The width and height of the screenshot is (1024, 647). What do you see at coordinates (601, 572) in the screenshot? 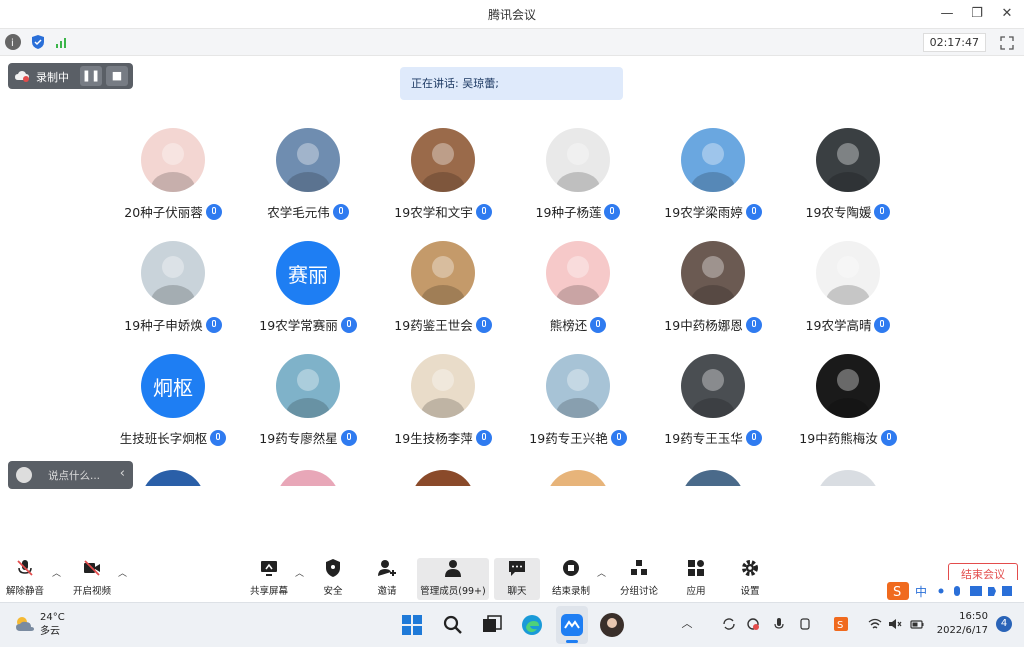
I see `record-options-caret: ︿` at bounding box center [601, 572].